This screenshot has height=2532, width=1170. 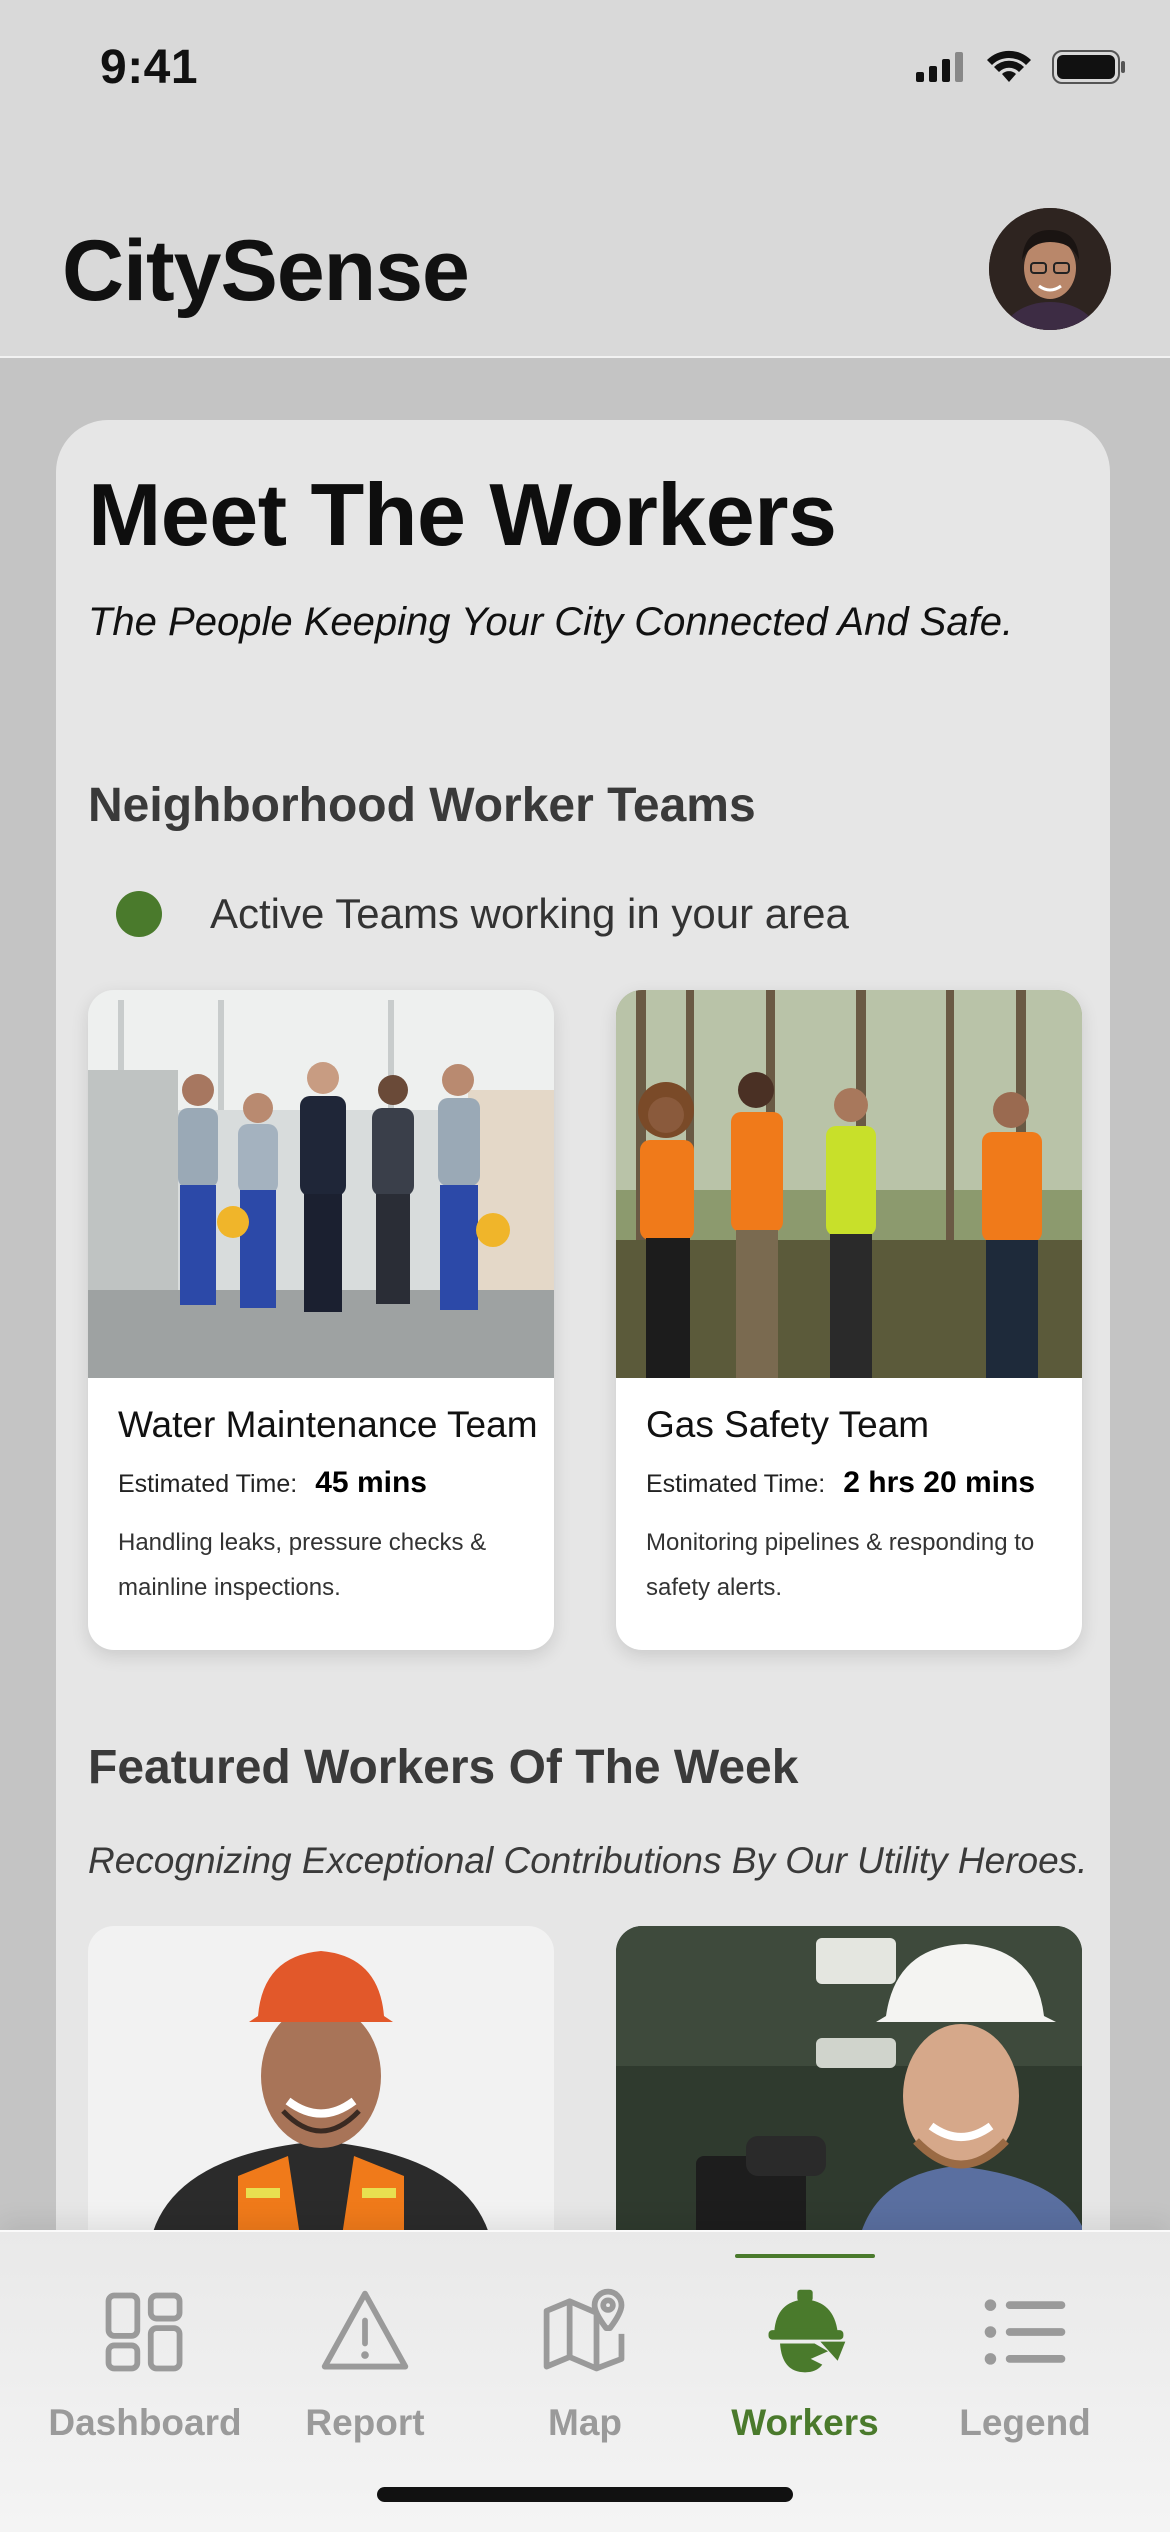 I want to click on tab-label: Report, so click(x=365, y=2422).